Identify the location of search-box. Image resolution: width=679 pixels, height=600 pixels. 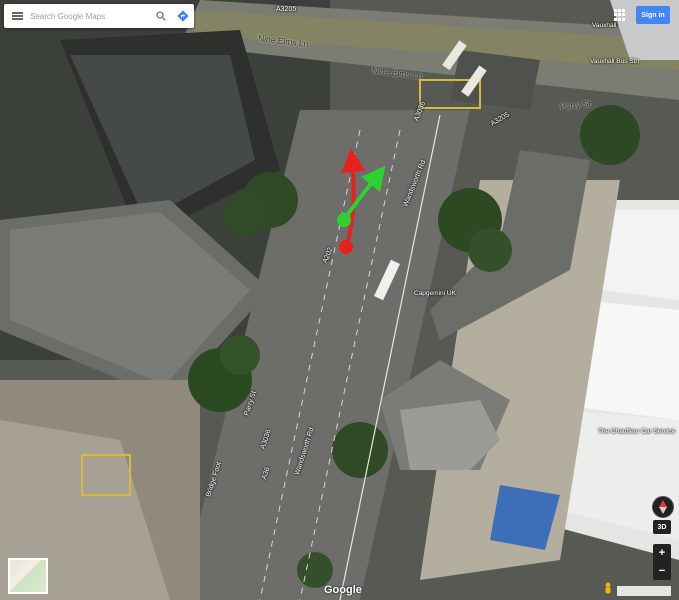
(99, 16).